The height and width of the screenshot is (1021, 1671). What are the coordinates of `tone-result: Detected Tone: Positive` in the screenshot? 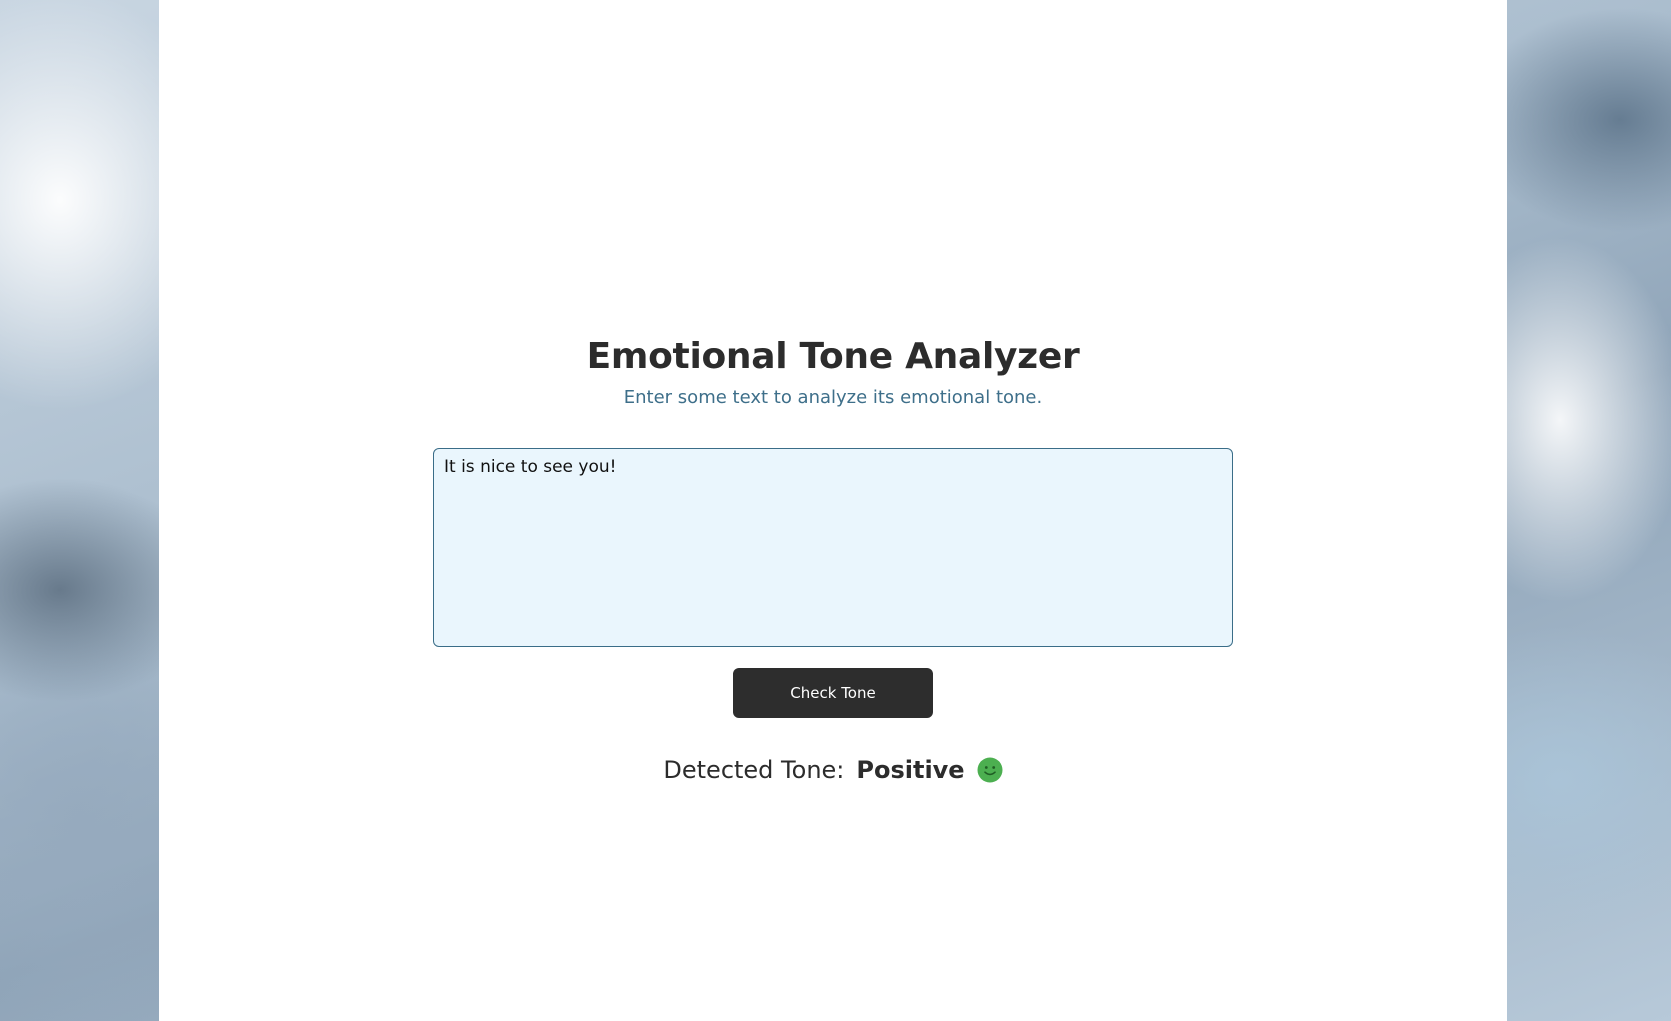 It's located at (833, 770).